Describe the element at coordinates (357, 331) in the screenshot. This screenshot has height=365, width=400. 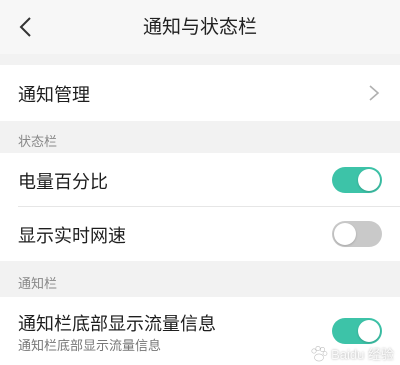
I see `traffic-info-toggle` at that location.